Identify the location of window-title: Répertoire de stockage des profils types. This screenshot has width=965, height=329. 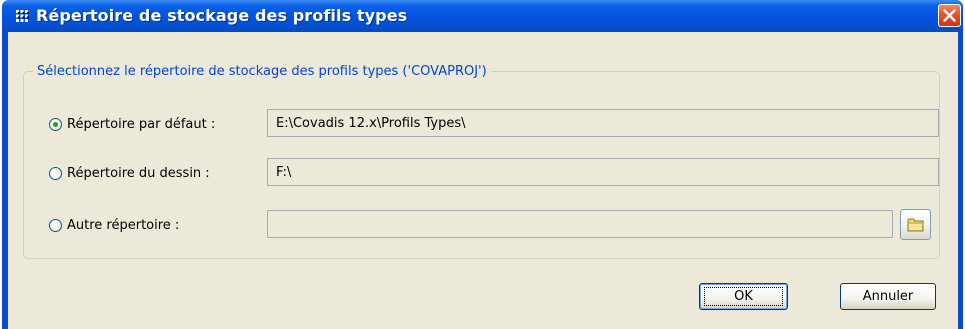
(222, 15).